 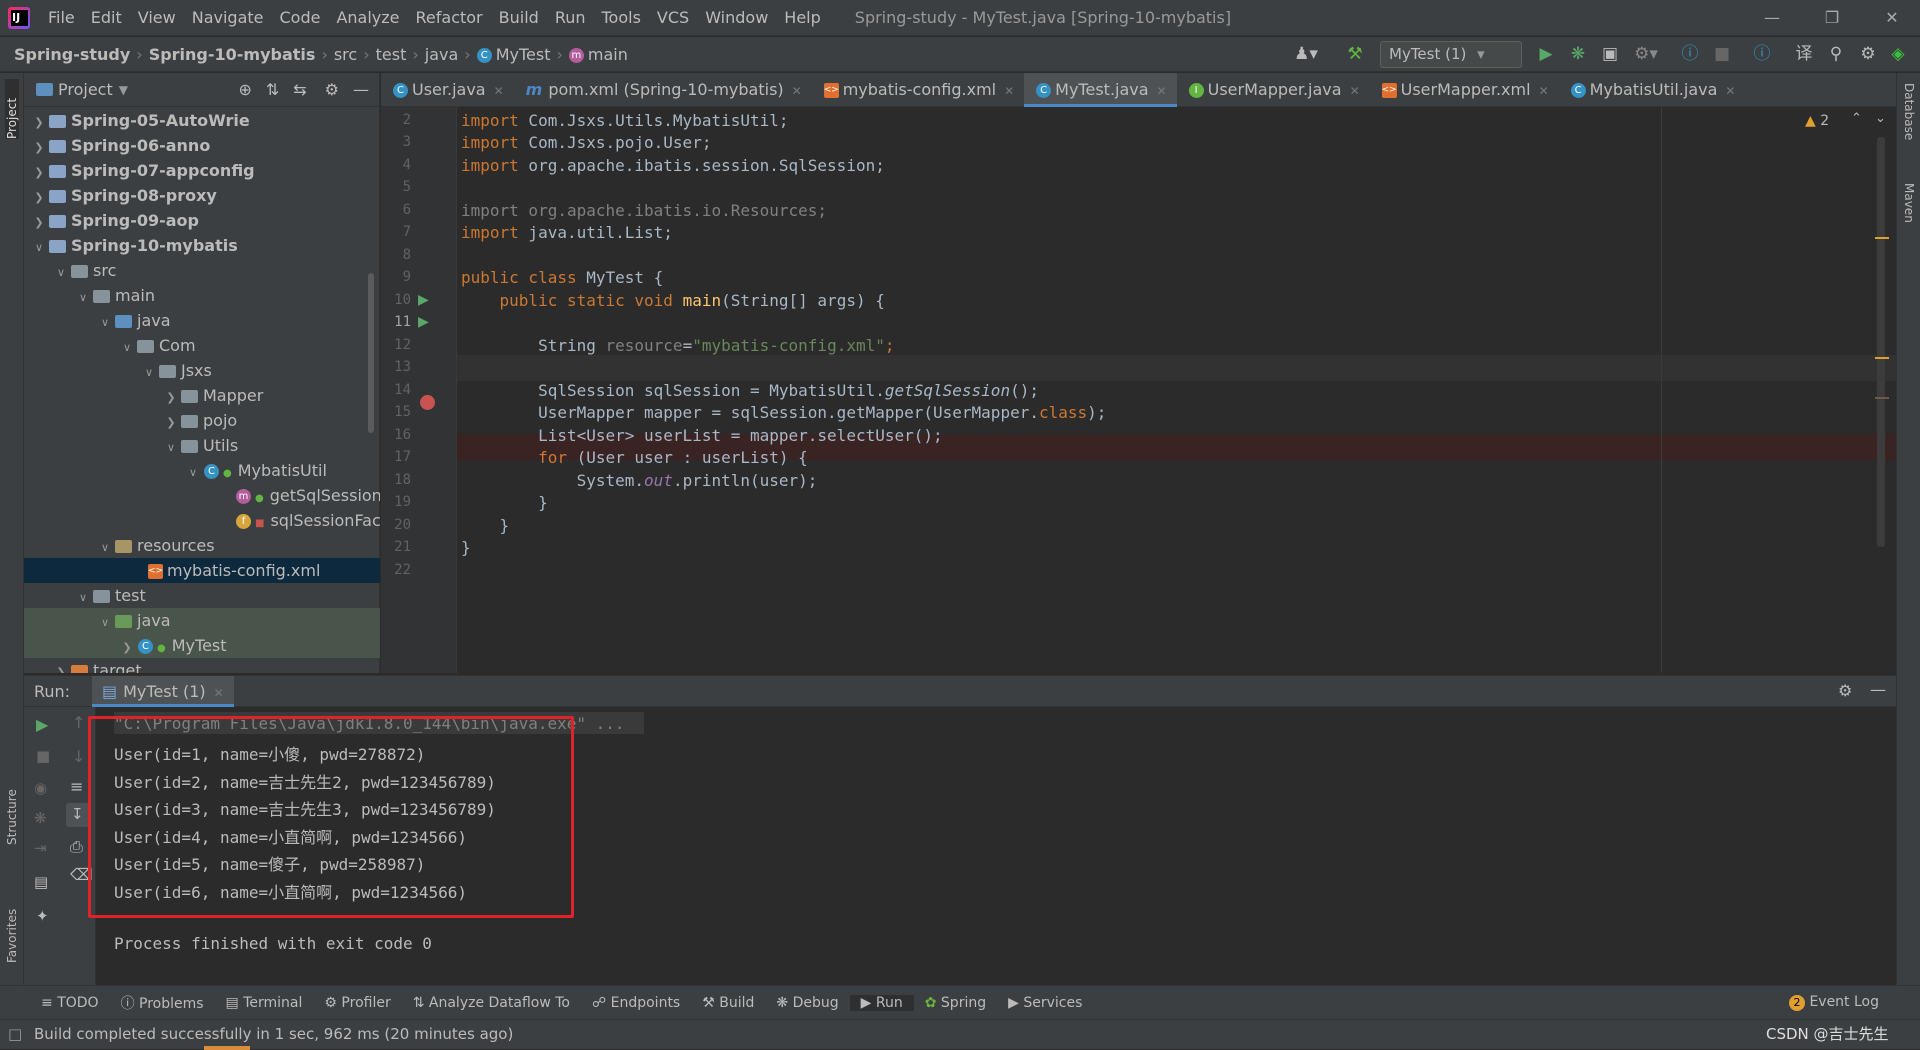 What do you see at coordinates (219, 693) in the screenshot?
I see `close-tab-icon: ✕` at bounding box center [219, 693].